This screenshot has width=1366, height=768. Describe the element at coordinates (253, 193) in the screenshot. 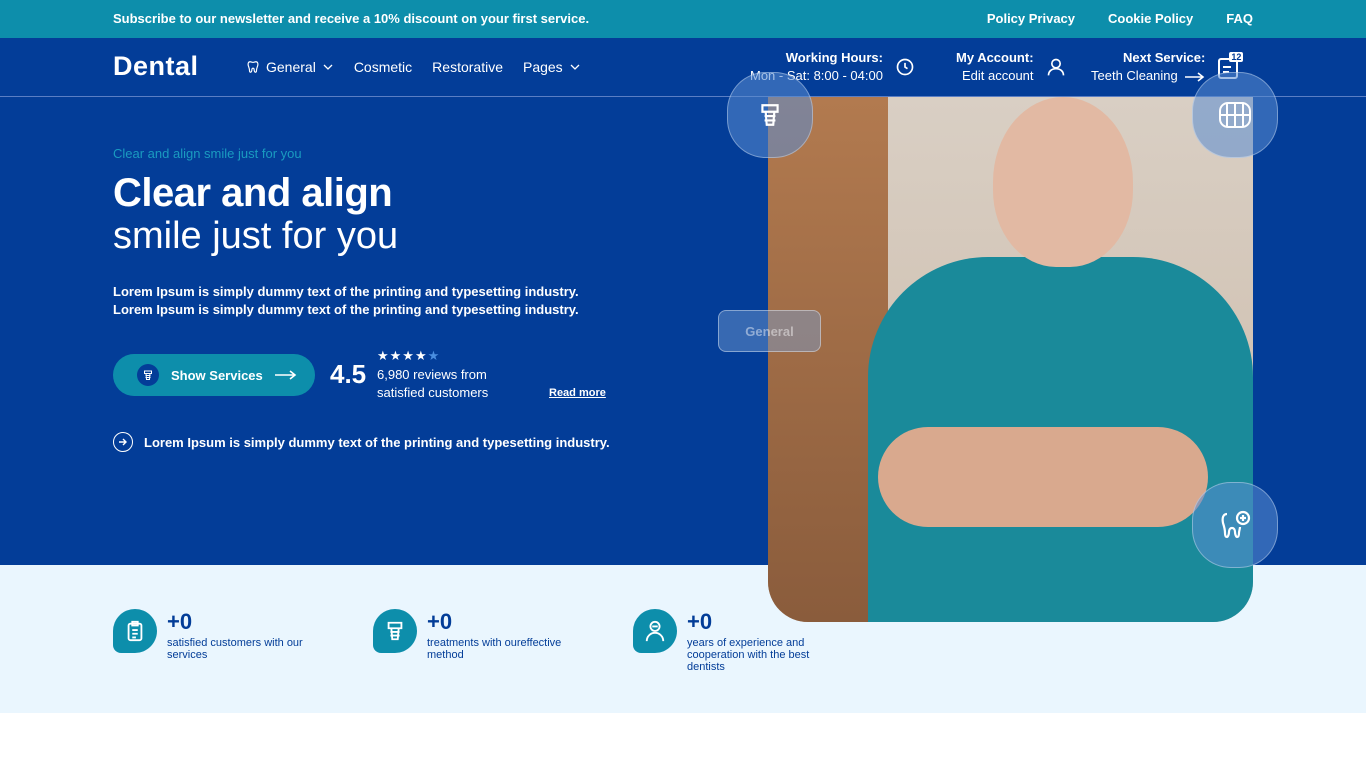

I see `hero-title-line1: Clear and align` at that location.